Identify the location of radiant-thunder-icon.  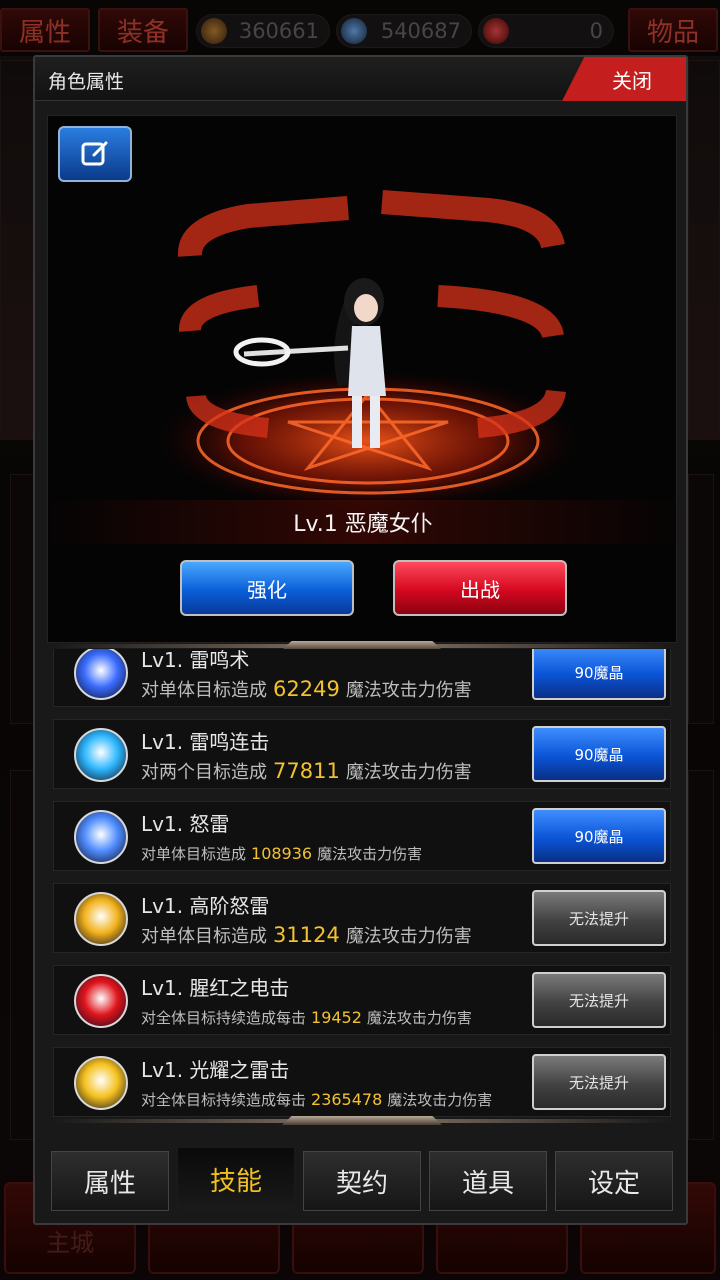
(101, 1083).